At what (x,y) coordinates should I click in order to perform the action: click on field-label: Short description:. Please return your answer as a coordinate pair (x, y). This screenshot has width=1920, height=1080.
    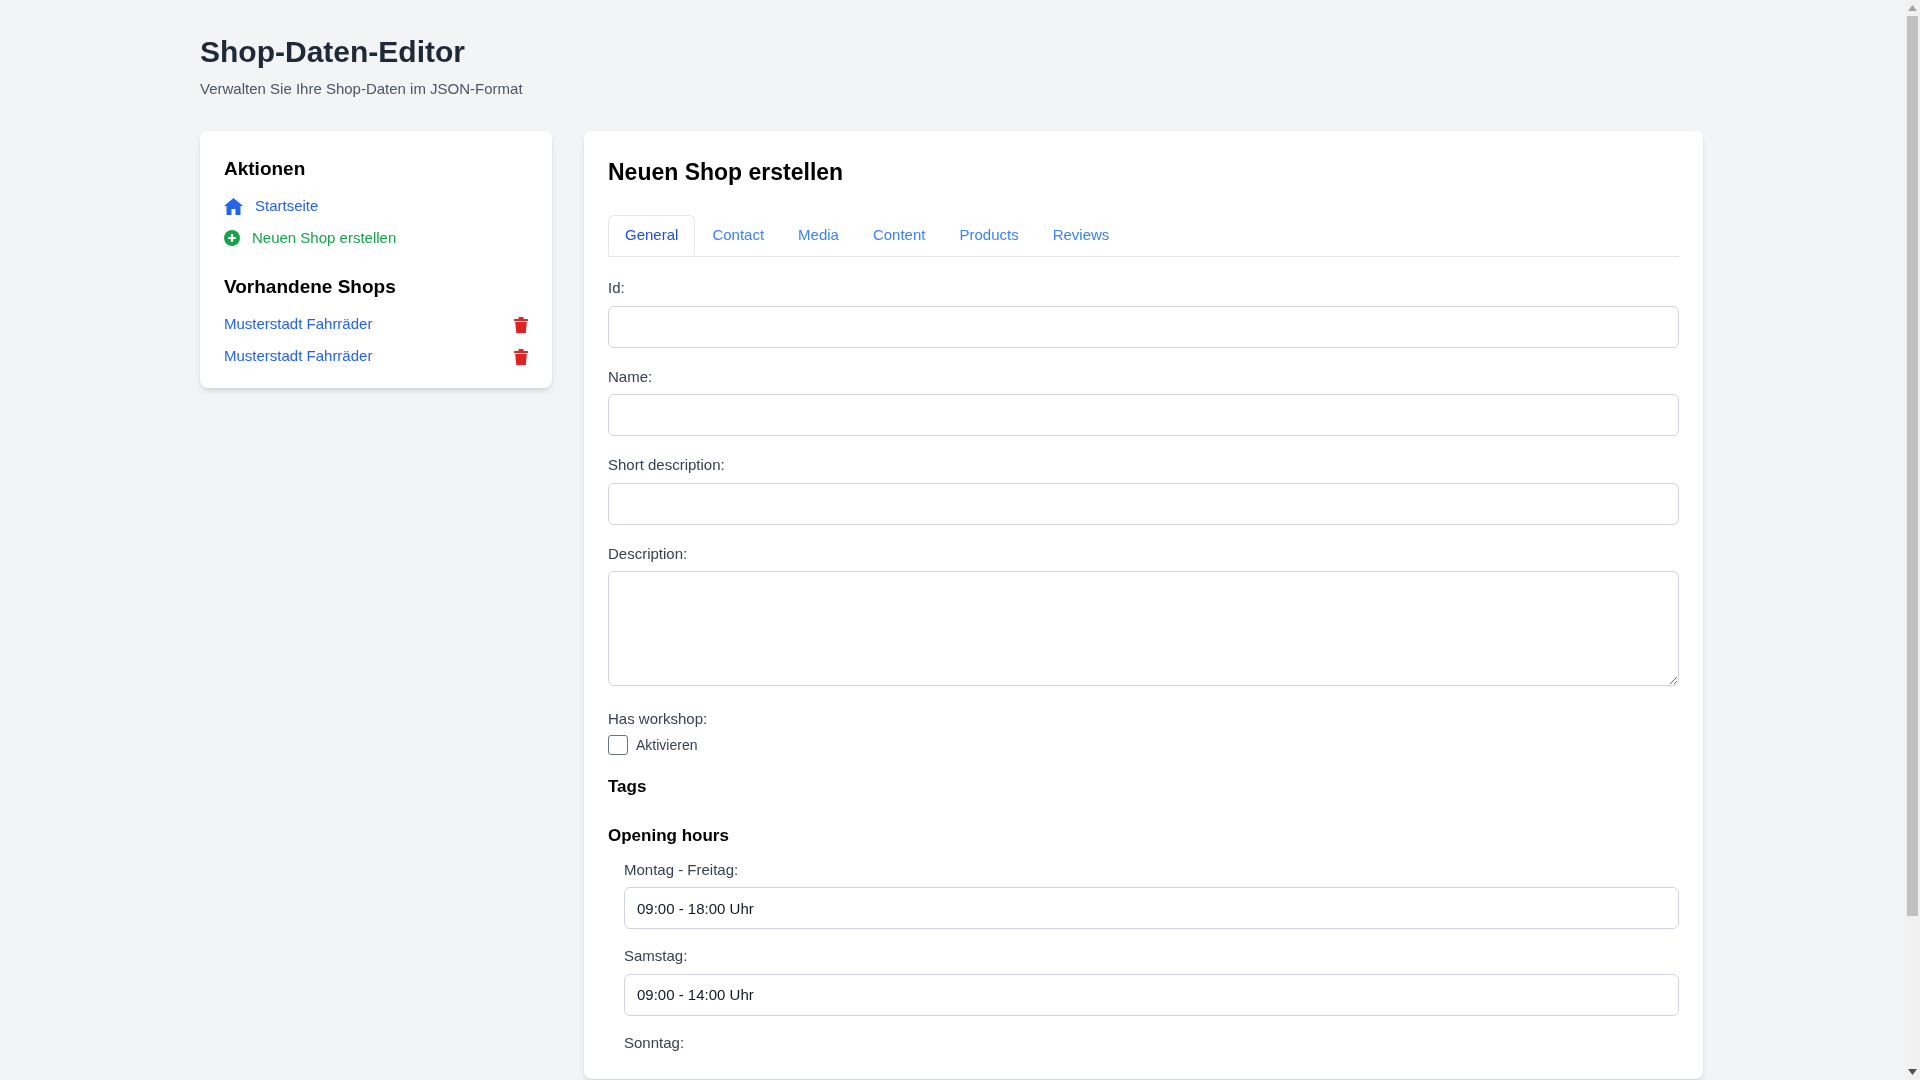
    Looking at the image, I should click on (666, 465).